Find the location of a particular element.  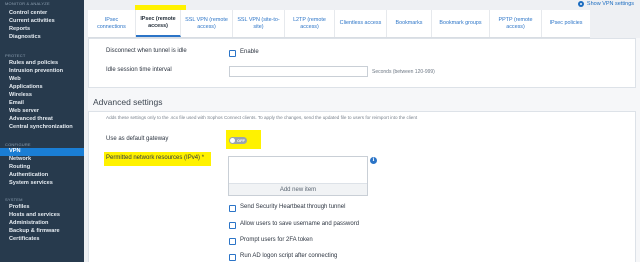

permitted-resources-label: Permitted network resources (IPv4) * is located at coordinates (155, 158).